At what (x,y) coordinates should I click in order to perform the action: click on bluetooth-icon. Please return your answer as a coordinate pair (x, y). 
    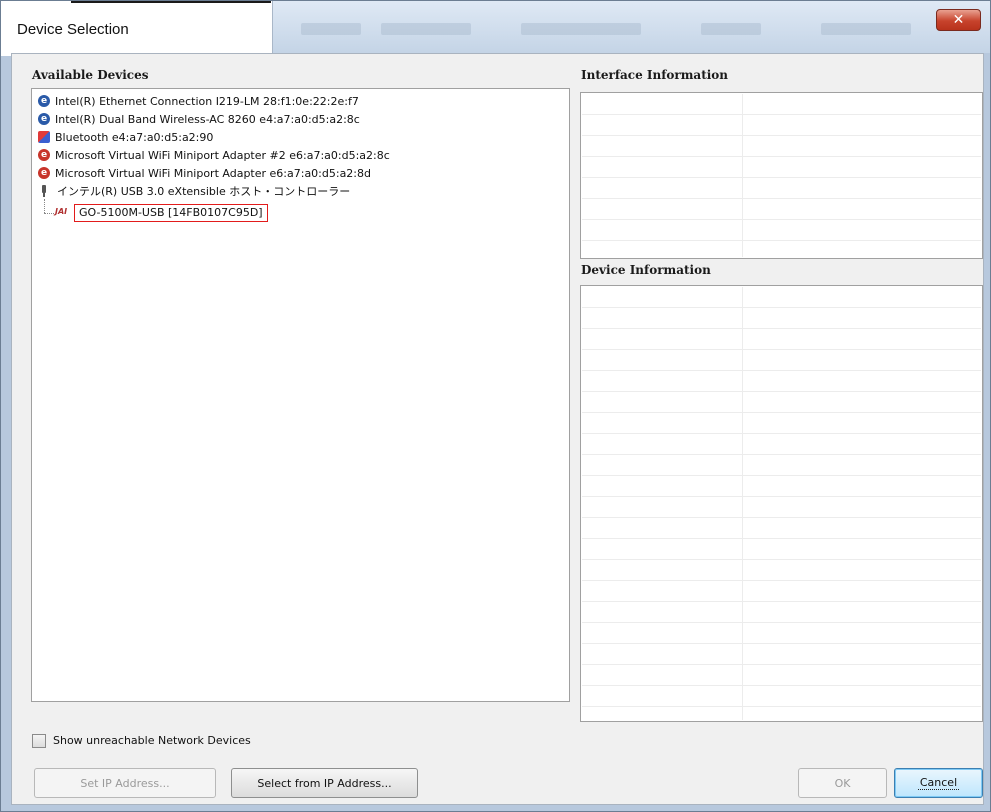
    Looking at the image, I should click on (44, 137).